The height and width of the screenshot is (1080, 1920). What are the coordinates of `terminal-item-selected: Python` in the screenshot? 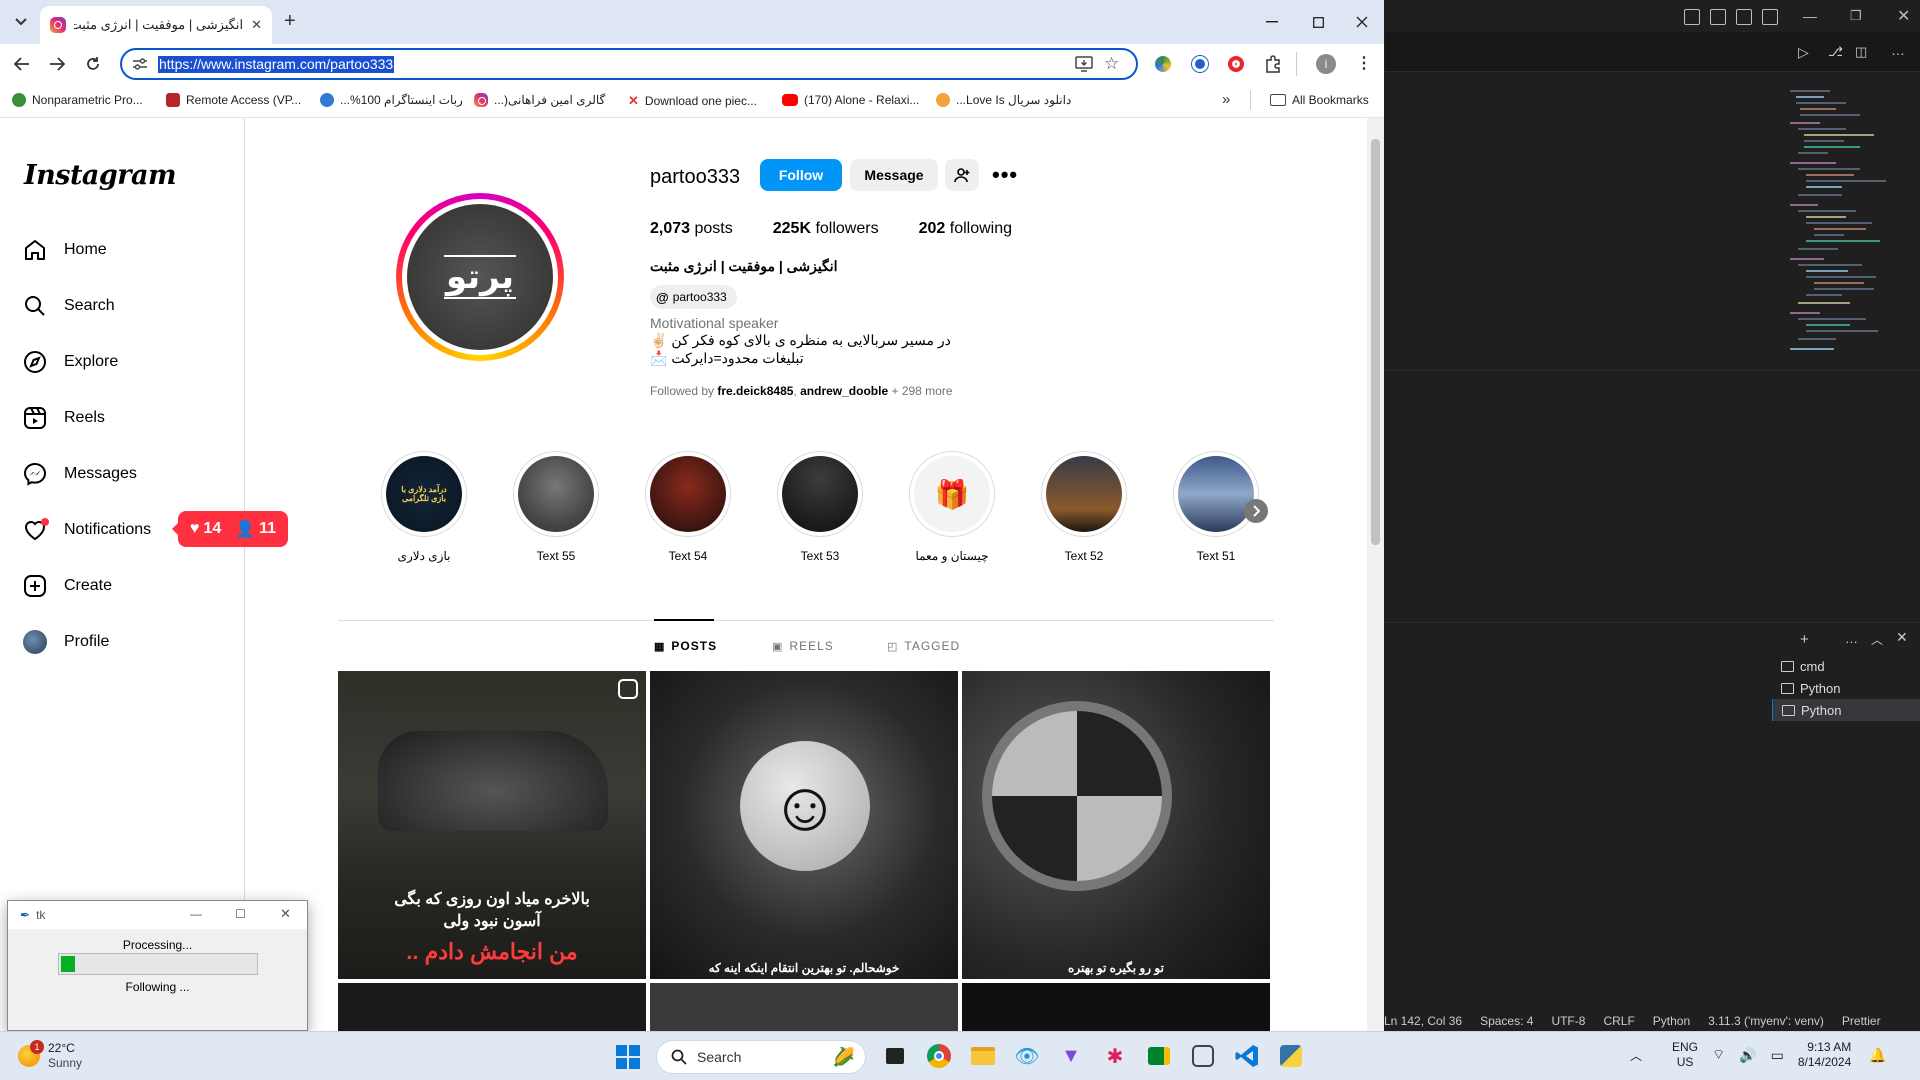 It's located at (1846, 710).